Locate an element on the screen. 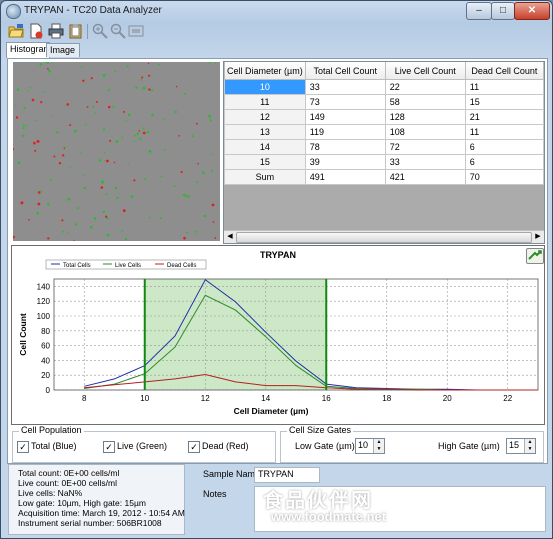 Image resolution: width=553 pixels, height=539 pixels. row-header-cell: 10 is located at coordinates (265, 87).